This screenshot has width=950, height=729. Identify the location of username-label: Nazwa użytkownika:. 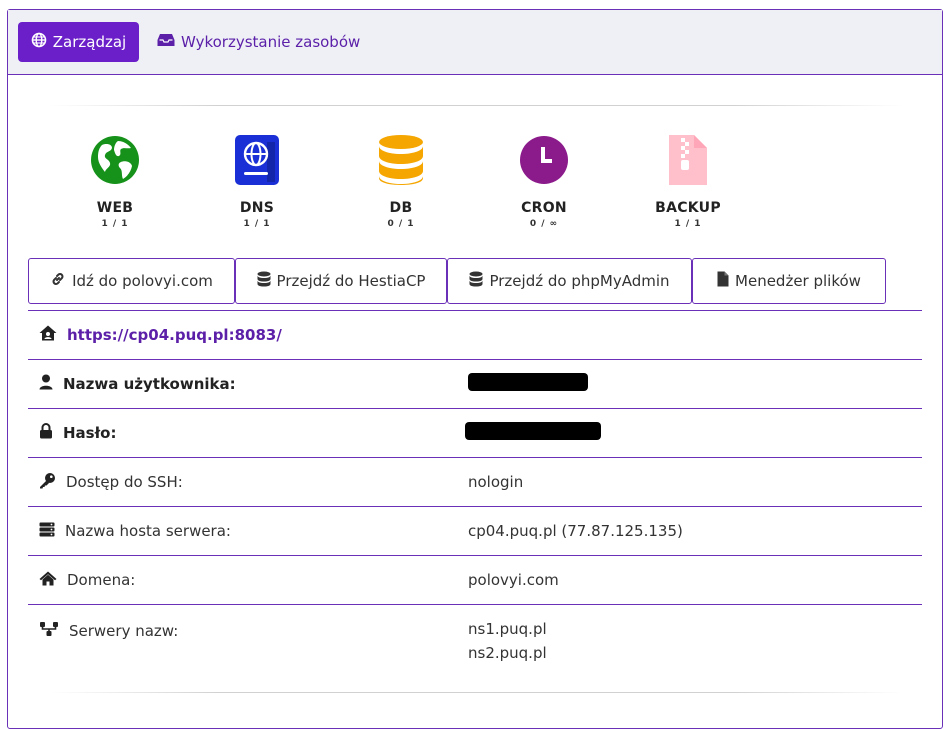
(149, 384).